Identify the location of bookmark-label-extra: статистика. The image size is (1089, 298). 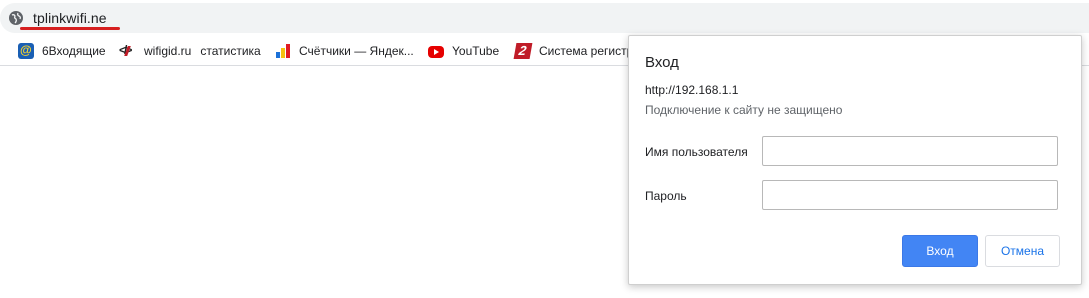
(230, 51).